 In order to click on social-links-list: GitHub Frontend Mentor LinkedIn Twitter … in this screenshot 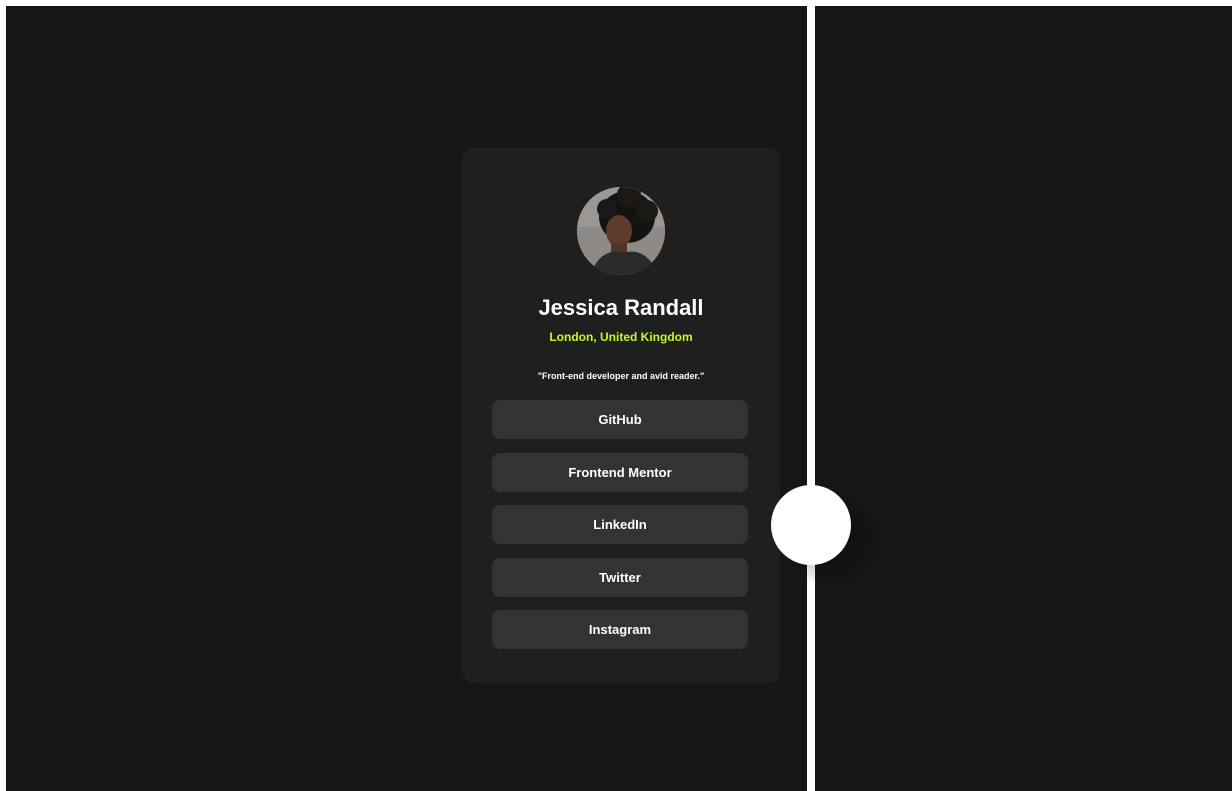, I will do `click(620, 531)`.